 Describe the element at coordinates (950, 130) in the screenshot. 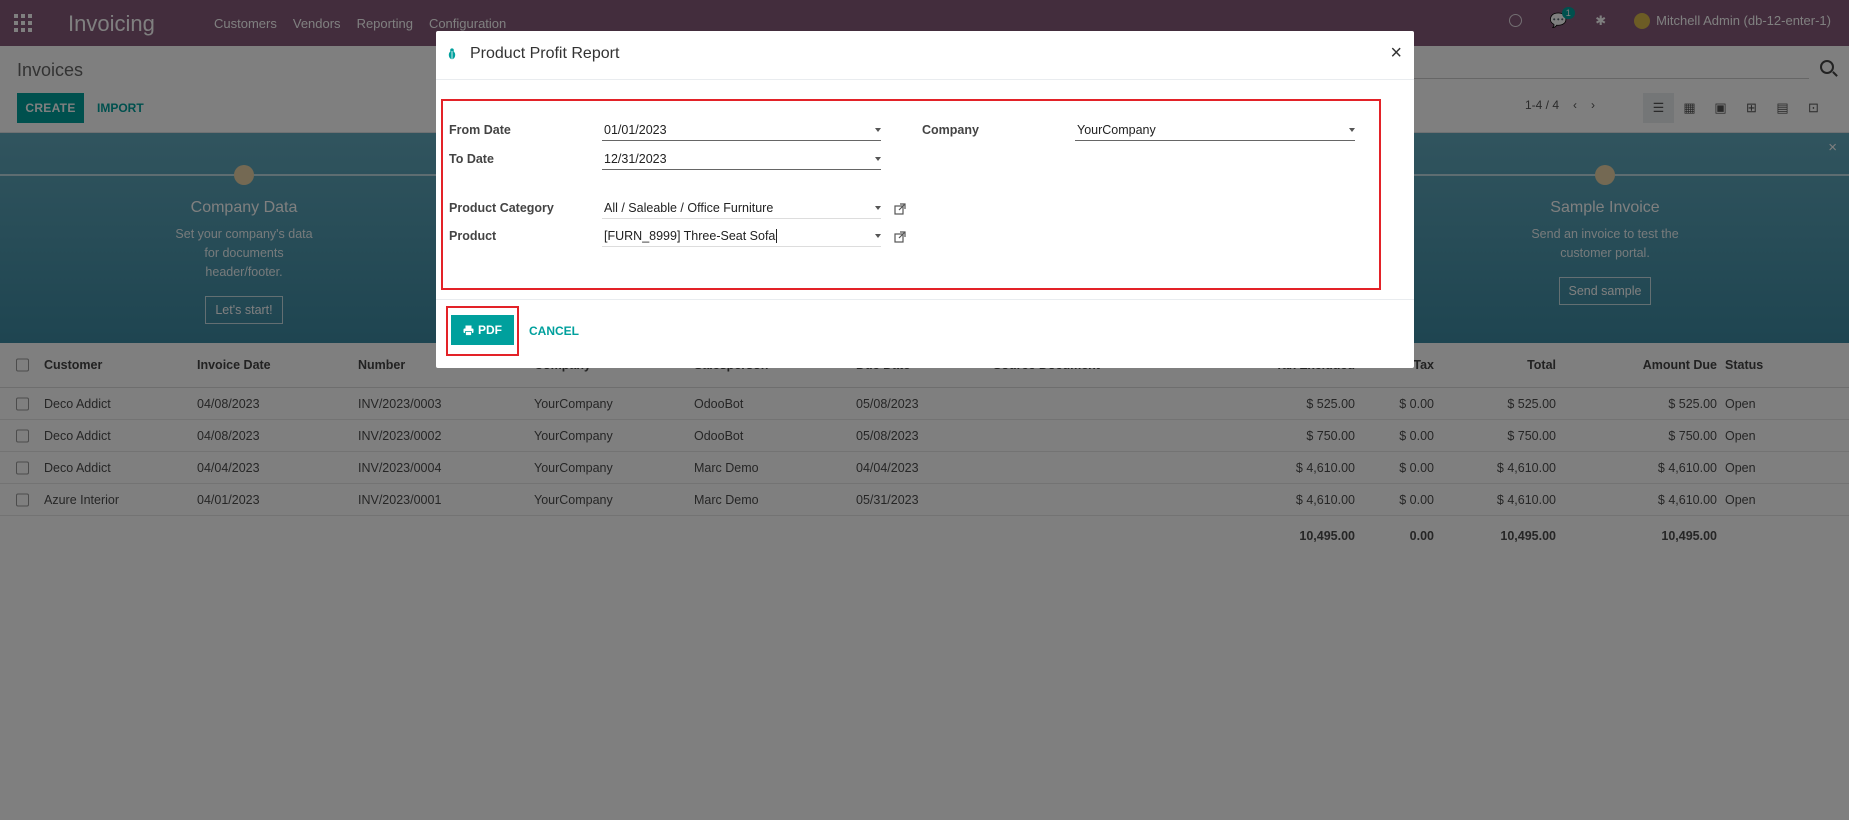

I see `company-label: Company` at that location.